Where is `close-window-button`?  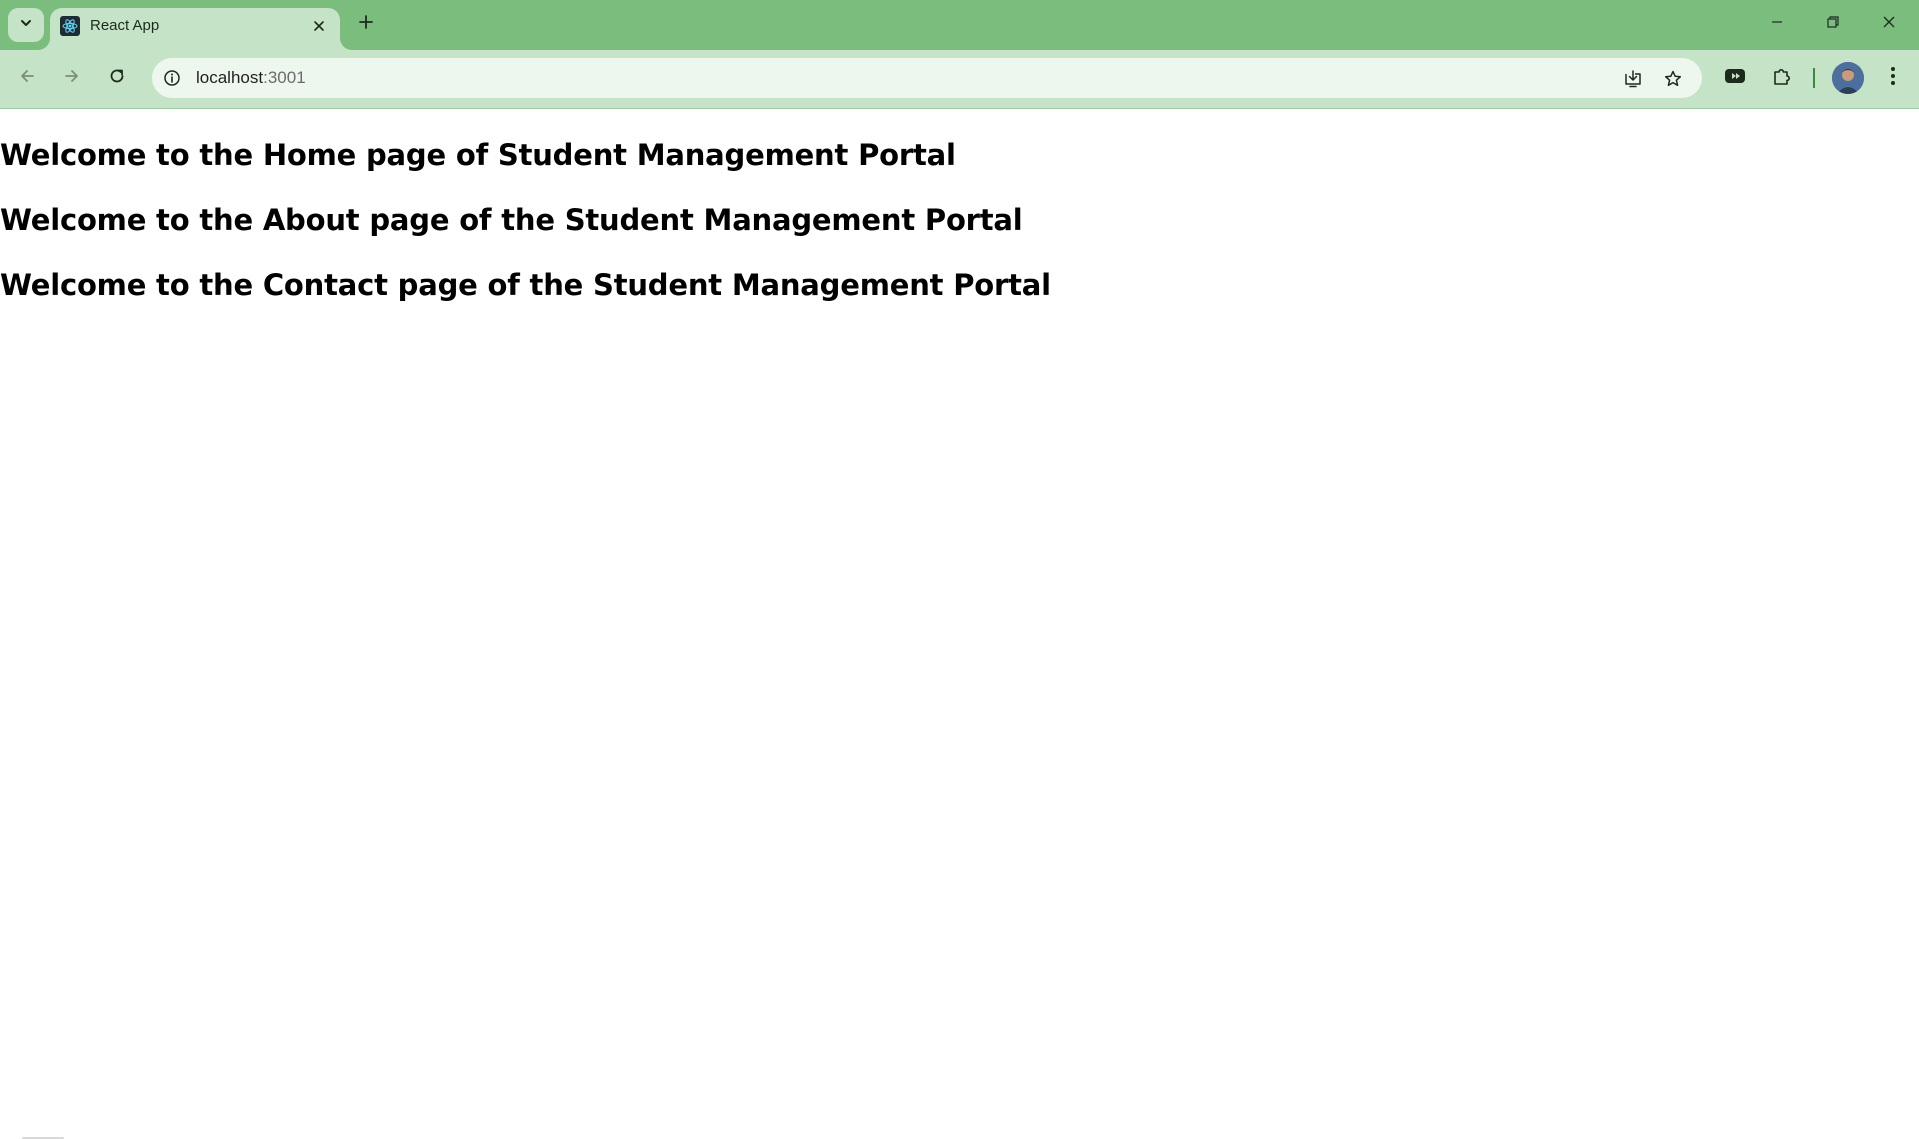 close-window-button is located at coordinates (1889, 24).